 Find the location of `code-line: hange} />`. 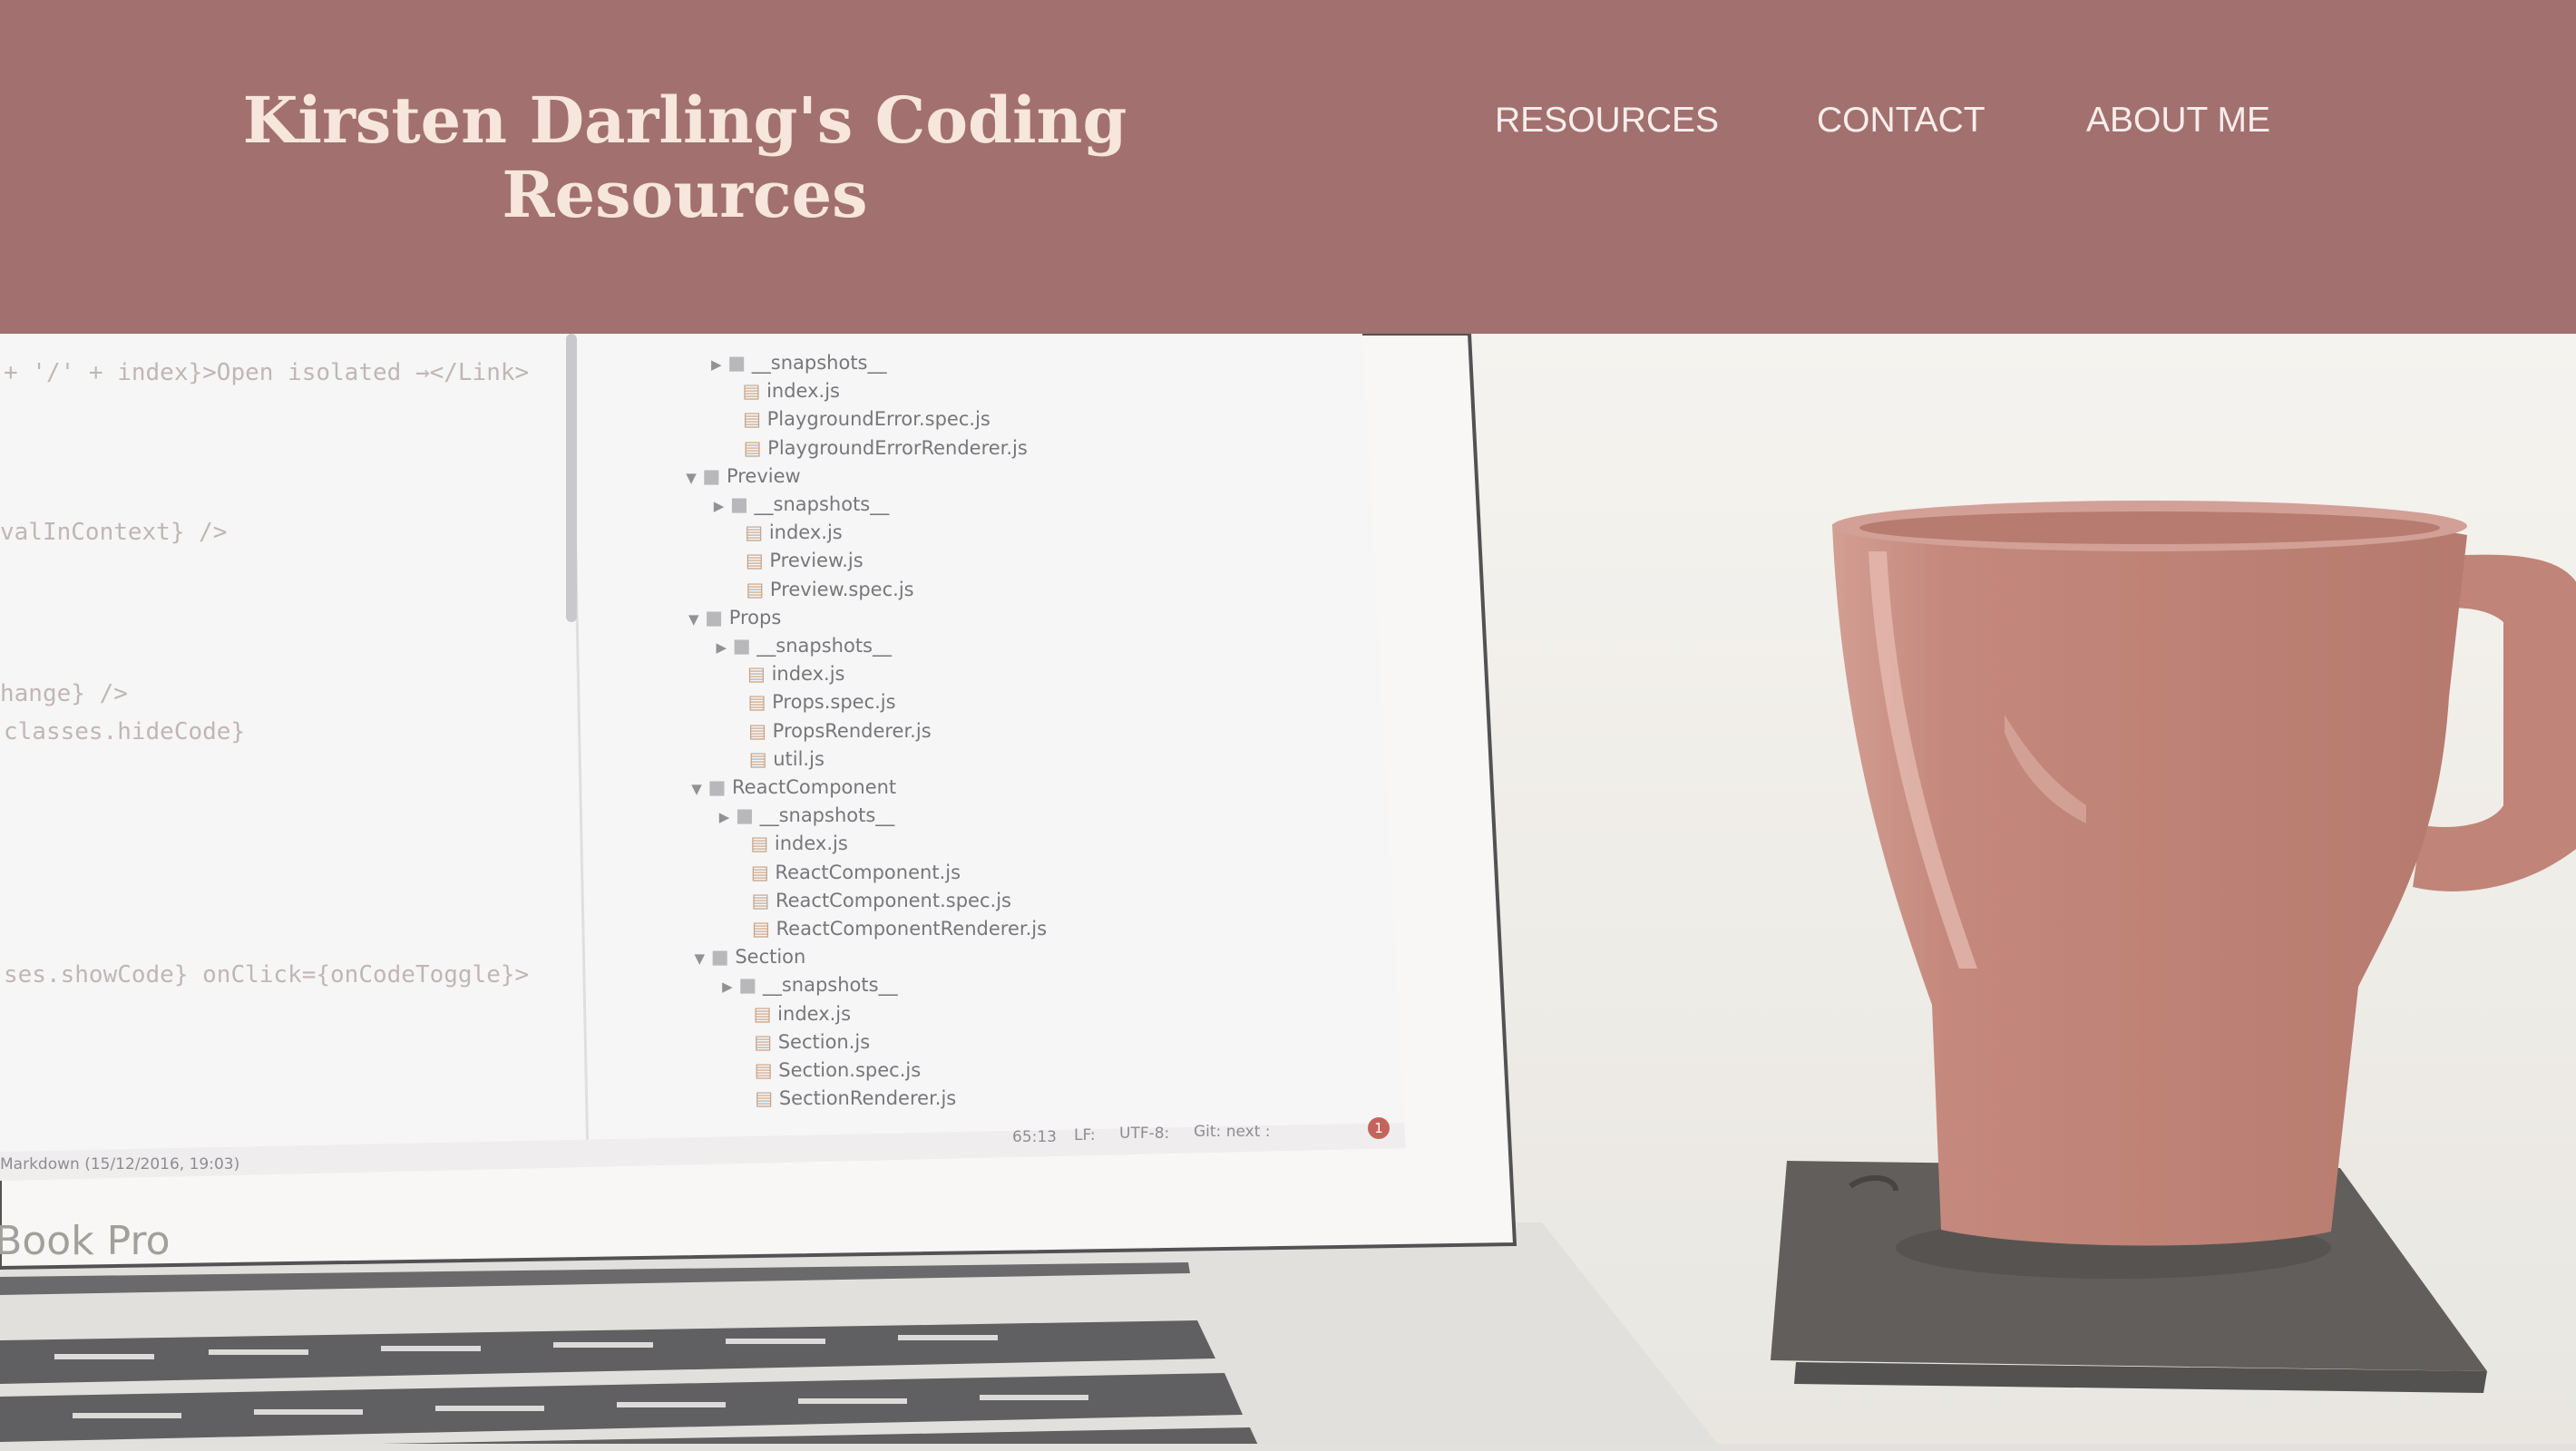

code-line: hange} /> is located at coordinates (64, 694).